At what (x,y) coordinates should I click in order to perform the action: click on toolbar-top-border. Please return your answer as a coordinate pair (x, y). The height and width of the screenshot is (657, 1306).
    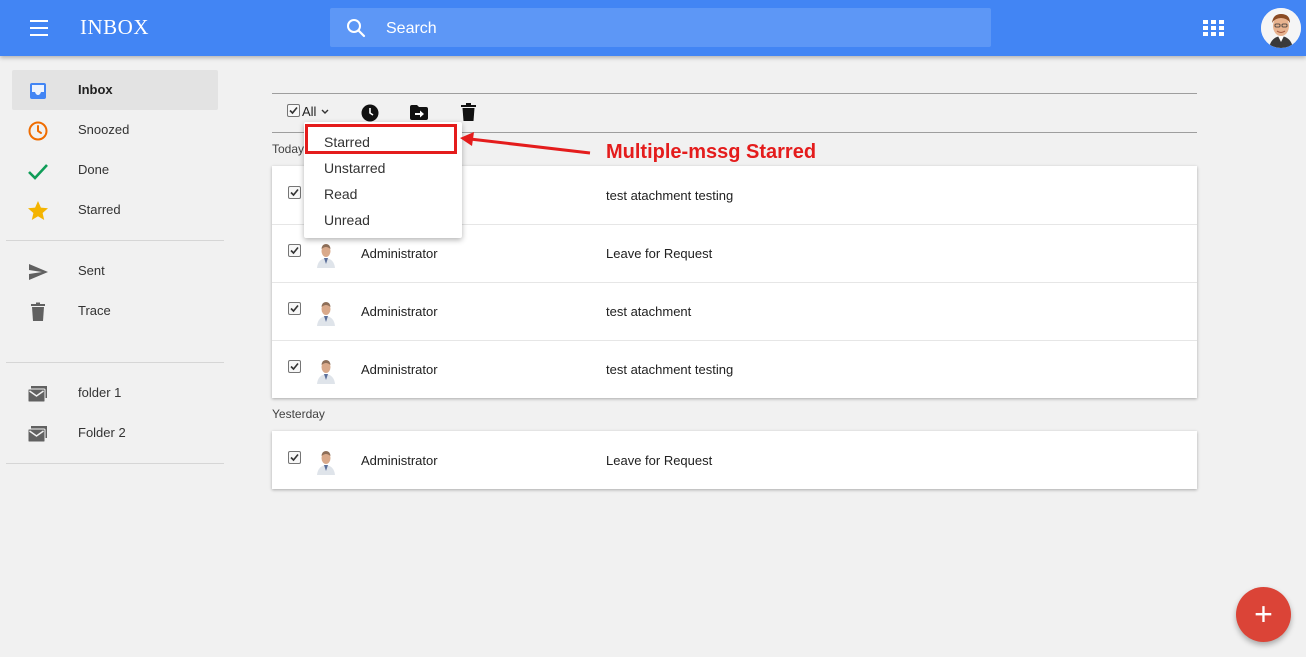
    Looking at the image, I should click on (734, 93).